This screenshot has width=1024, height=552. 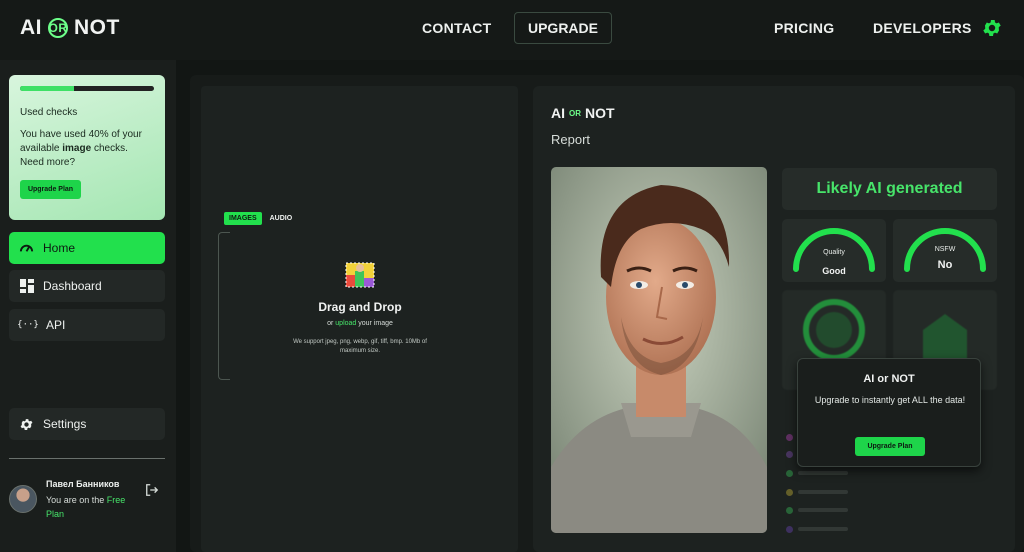 What do you see at coordinates (152, 490) in the screenshot?
I see `logout-icon` at bounding box center [152, 490].